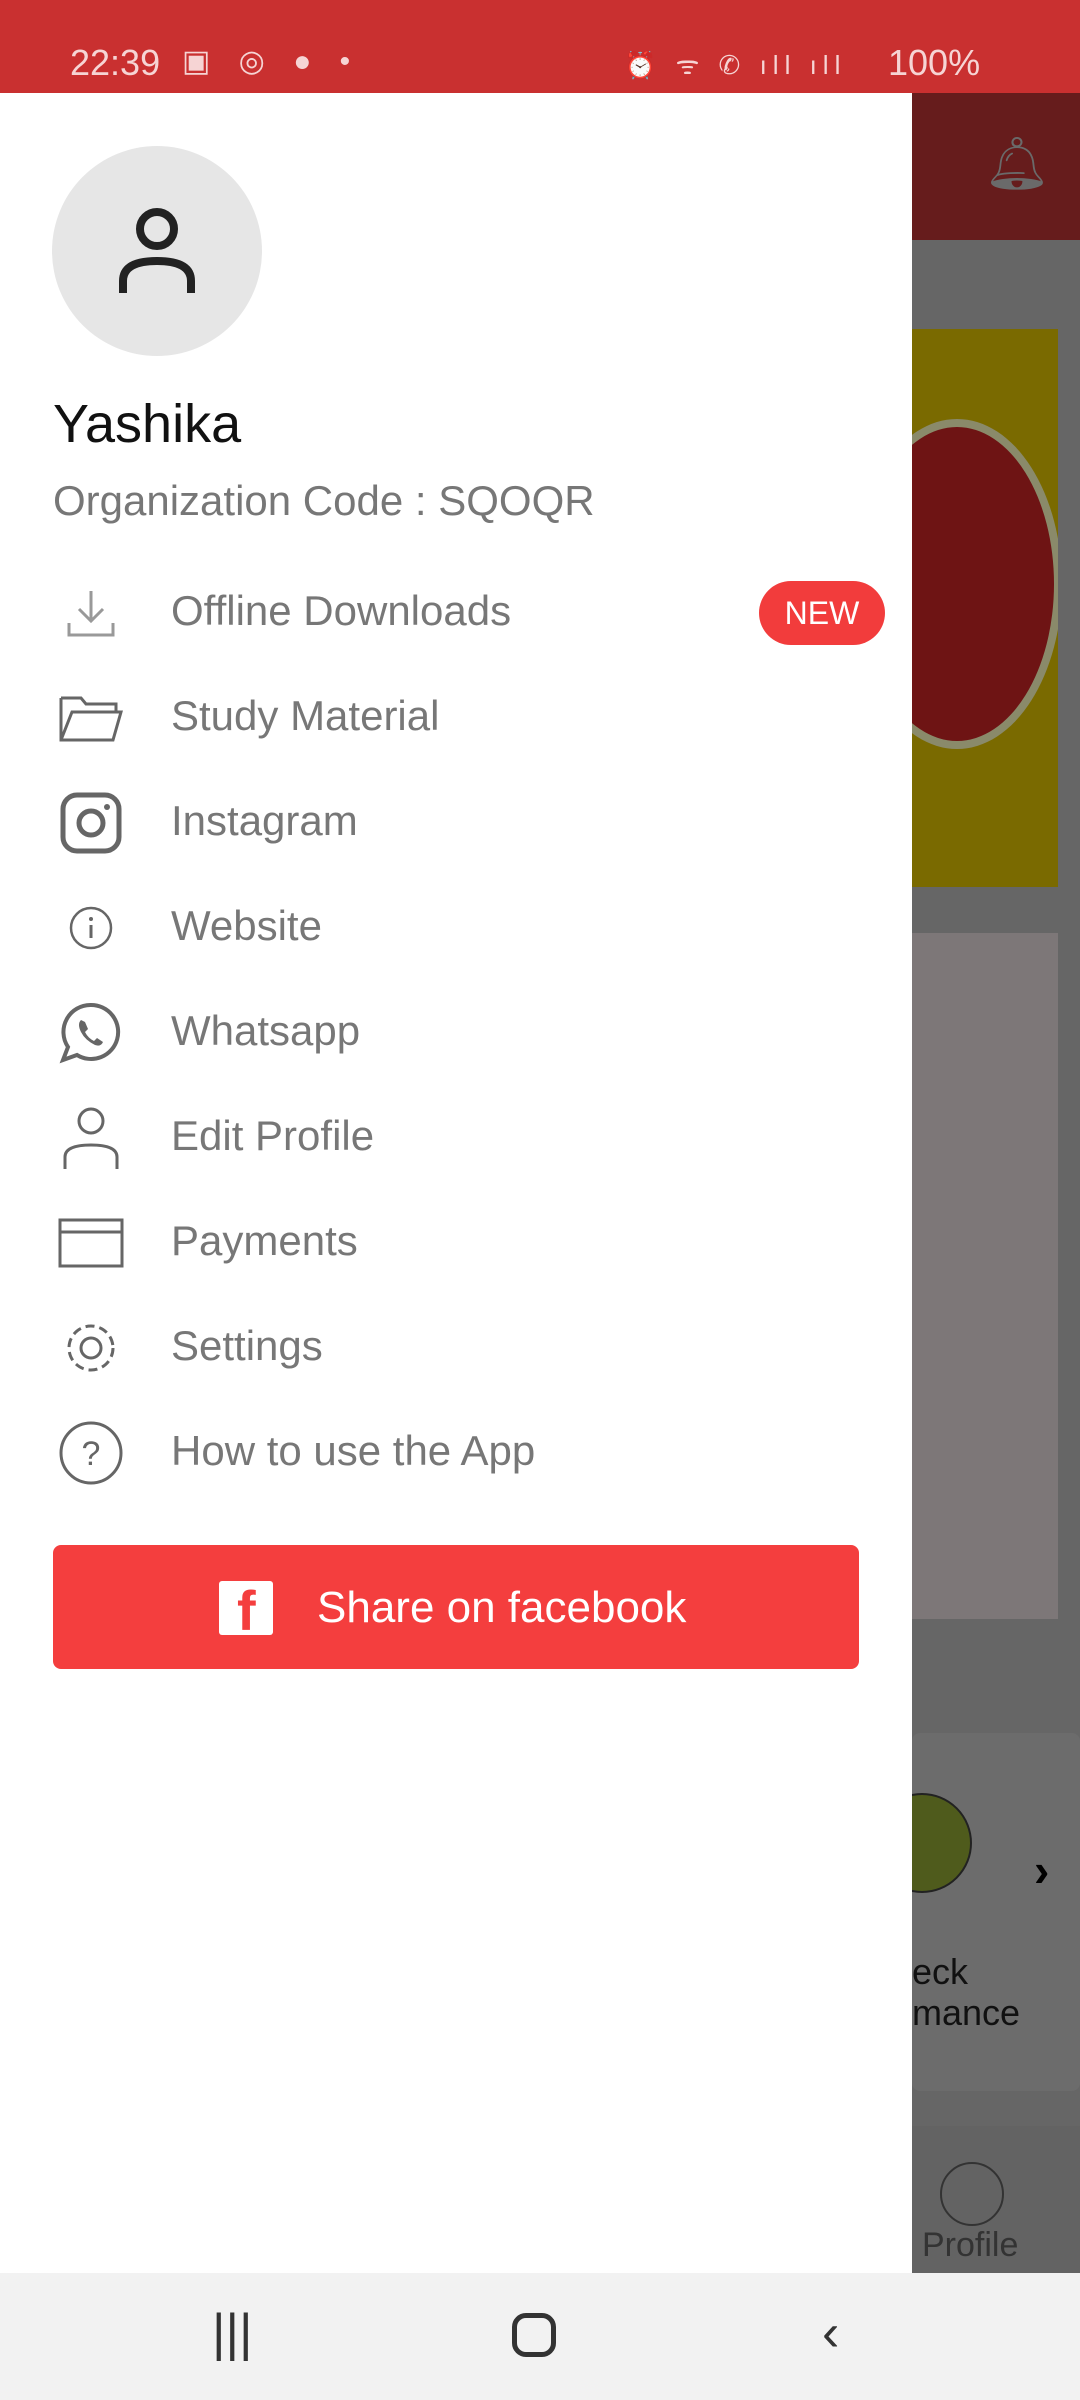  I want to click on notification-icons: ▣ ◎ ● •, so click(271, 61).